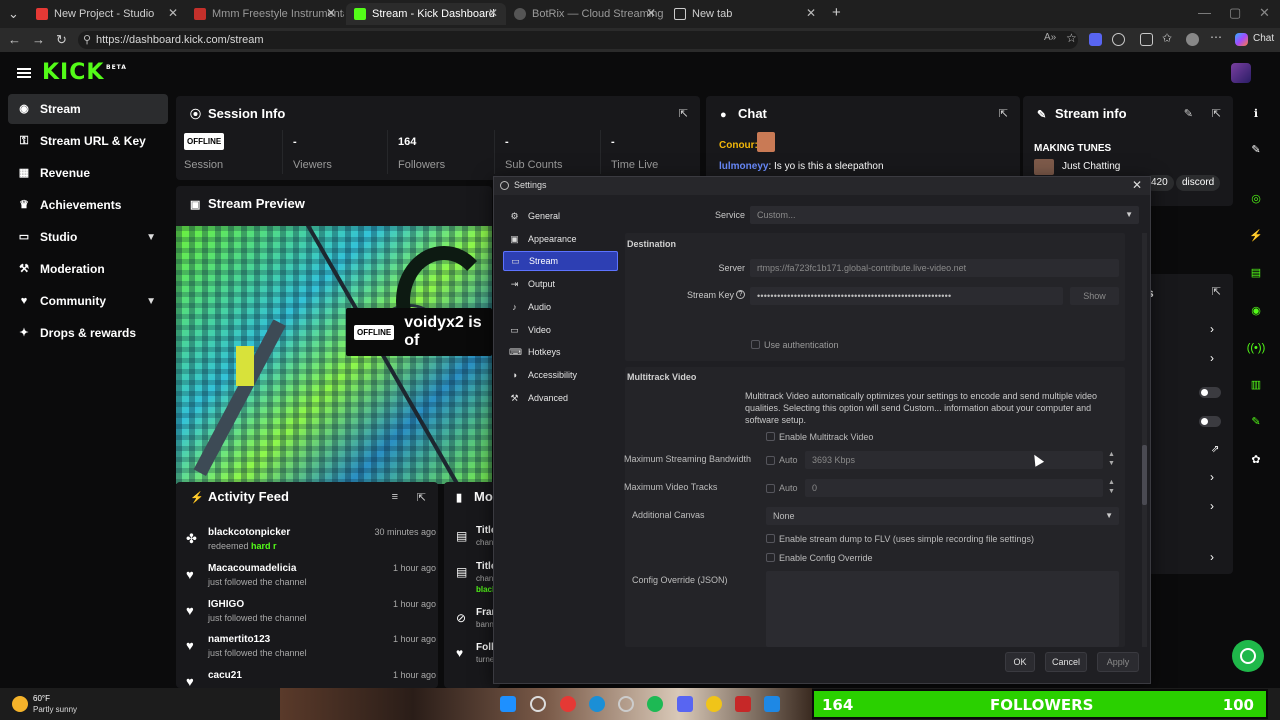  What do you see at coordinates (1241, 73) in the screenshot?
I see `user-avatar` at bounding box center [1241, 73].